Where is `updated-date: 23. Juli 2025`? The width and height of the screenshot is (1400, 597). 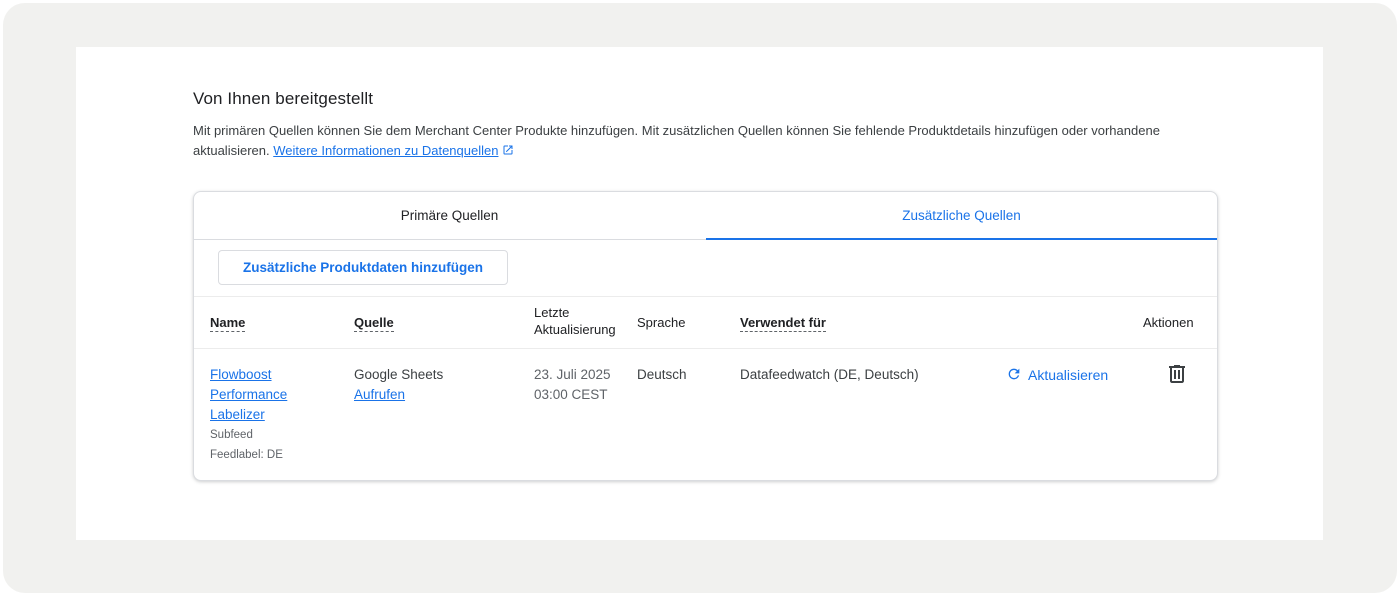
updated-date: 23. Juli 2025 is located at coordinates (572, 374).